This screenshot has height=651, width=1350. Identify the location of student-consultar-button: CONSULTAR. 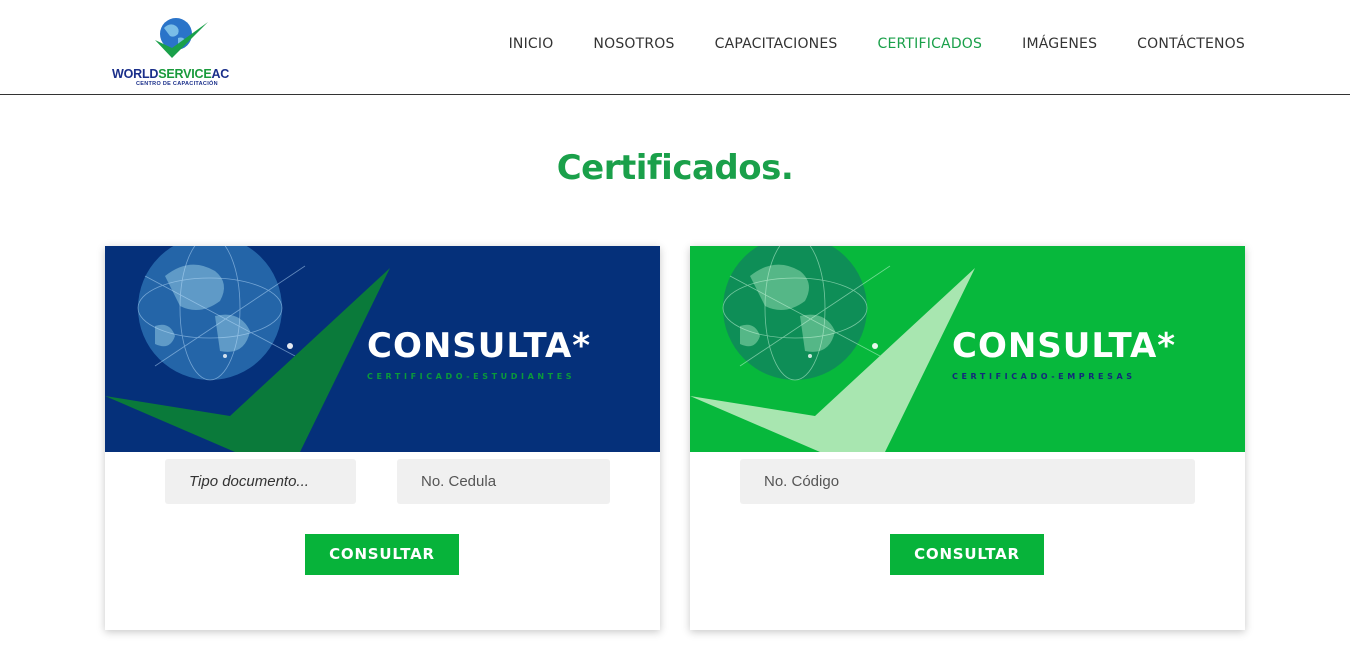
(382, 554).